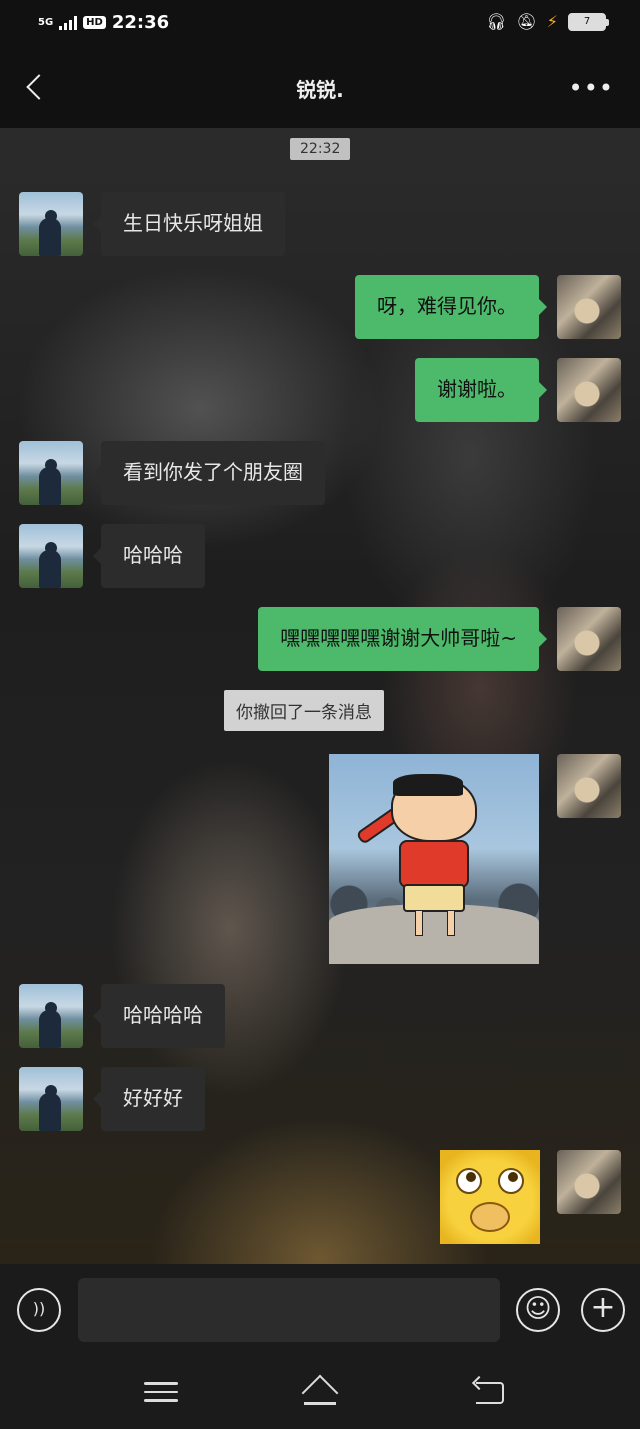 The width and height of the screenshot is (640, 1429). What do you see at coordinates (149, 556) in the screenshot?
I see `message-bubble-friend: 哈哈哈` at bounding box center [149, 556].